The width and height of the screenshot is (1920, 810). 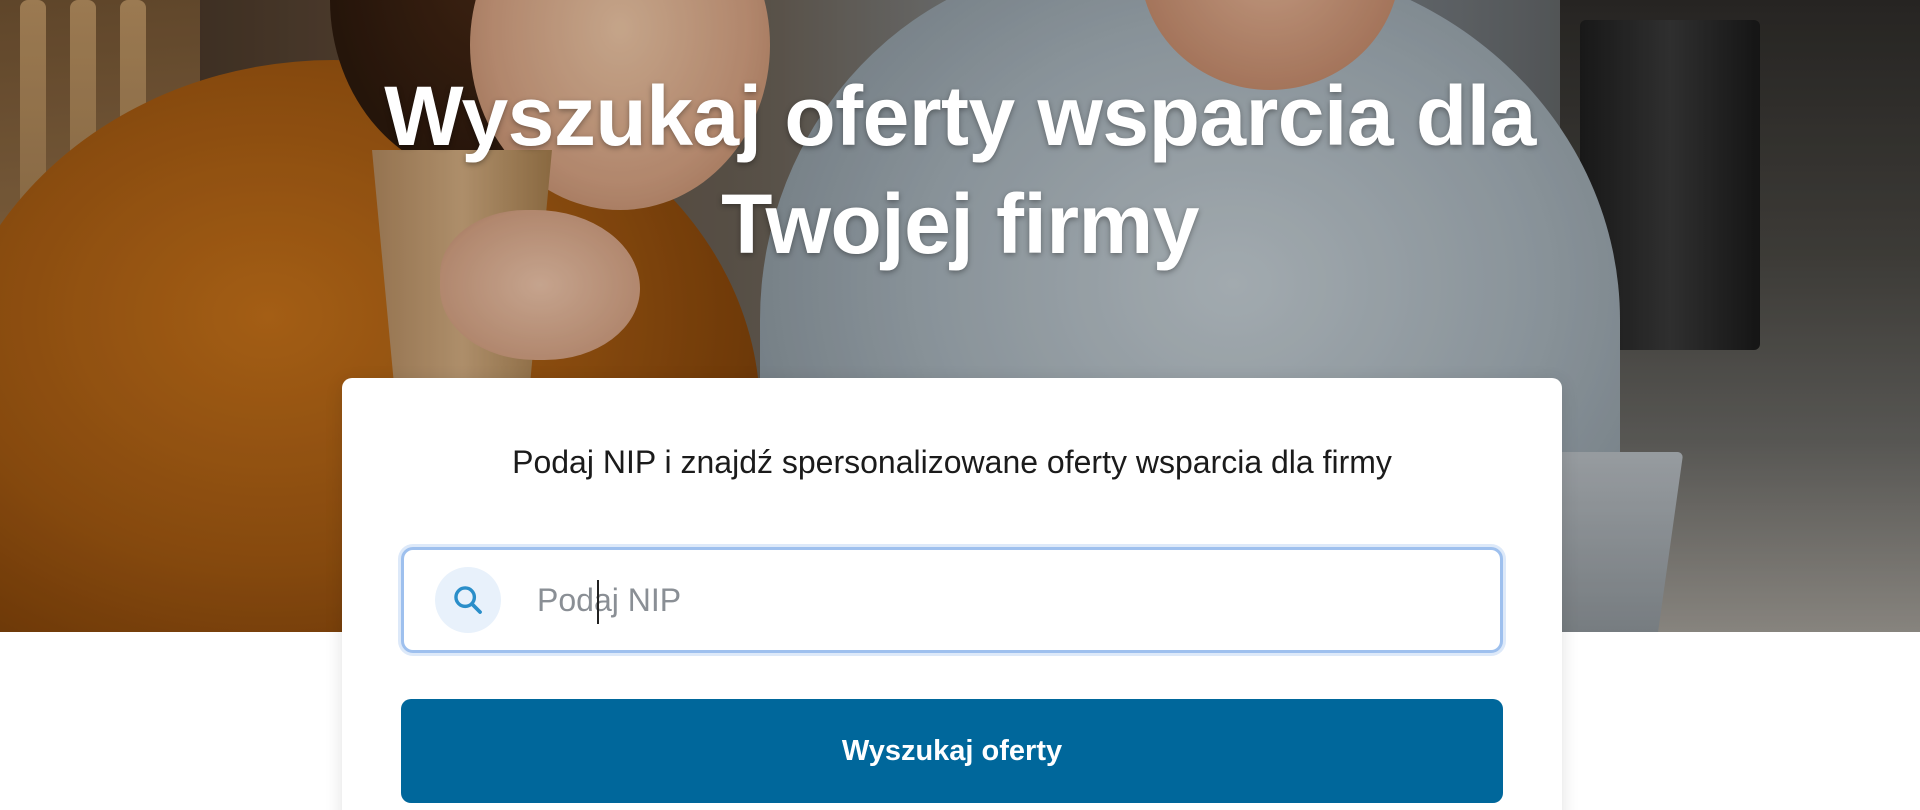 What do you see at coordinates (952, 751) in the screenshot?
I see `search-offers-button: Wyszukaj oferty` at bounding box center [952, 751].